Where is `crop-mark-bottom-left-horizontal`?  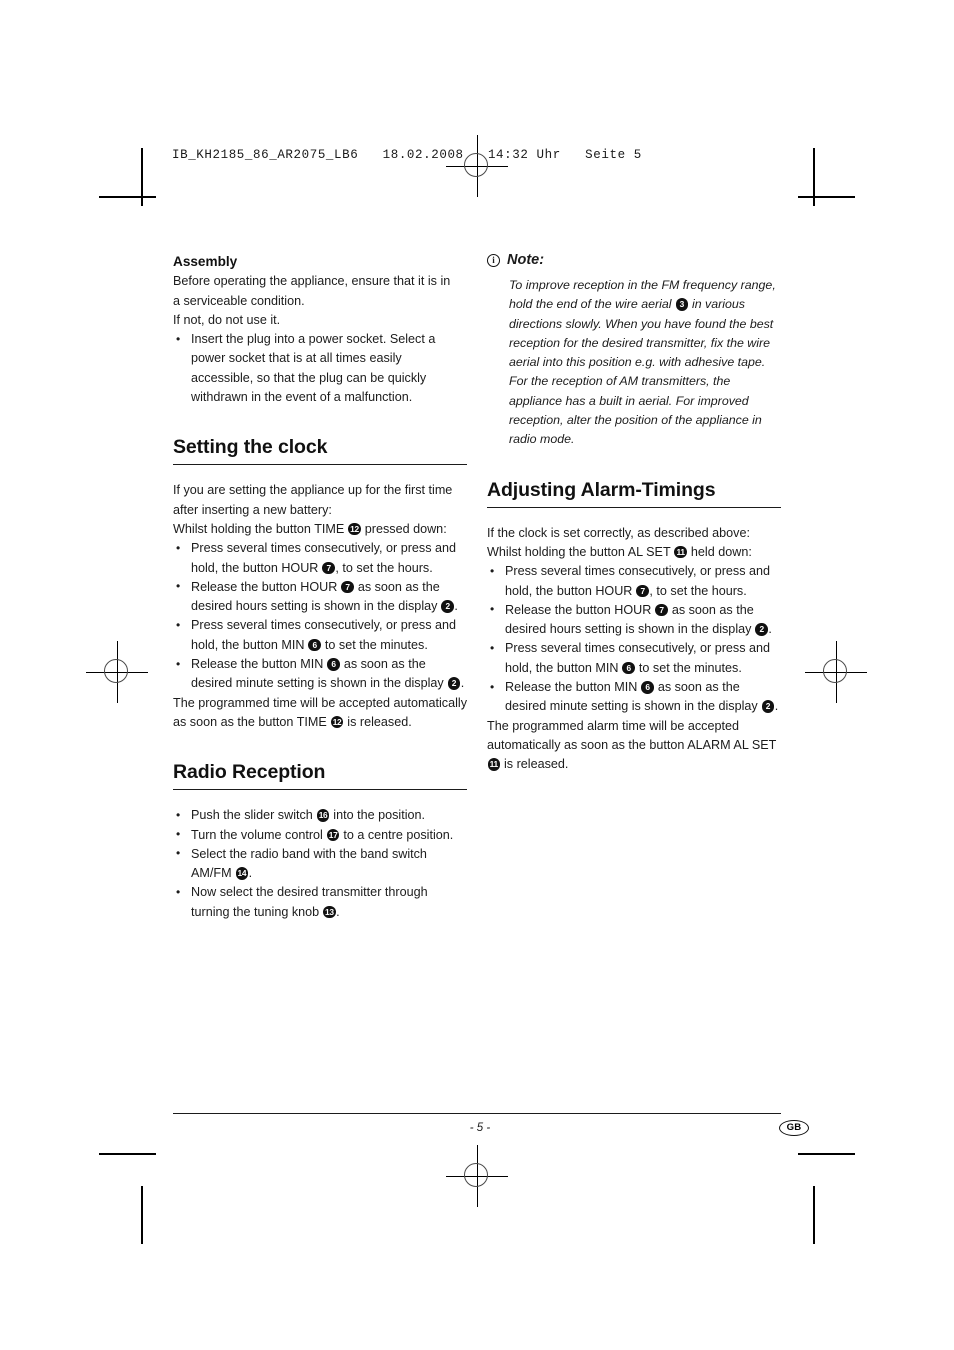 crop-mark-bottom-left-horizontal is located at coordinates (127, 1154).